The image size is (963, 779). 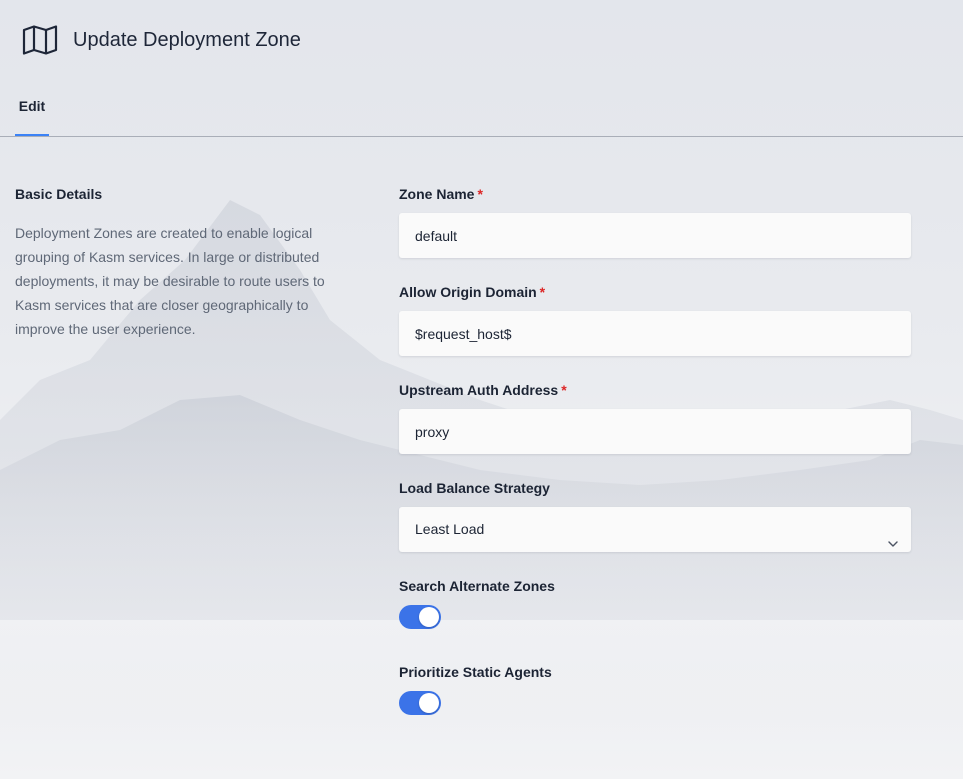 I want to click on upstream-auth-address-label: Upstream Auth Address *, so click(x=483, y=390).